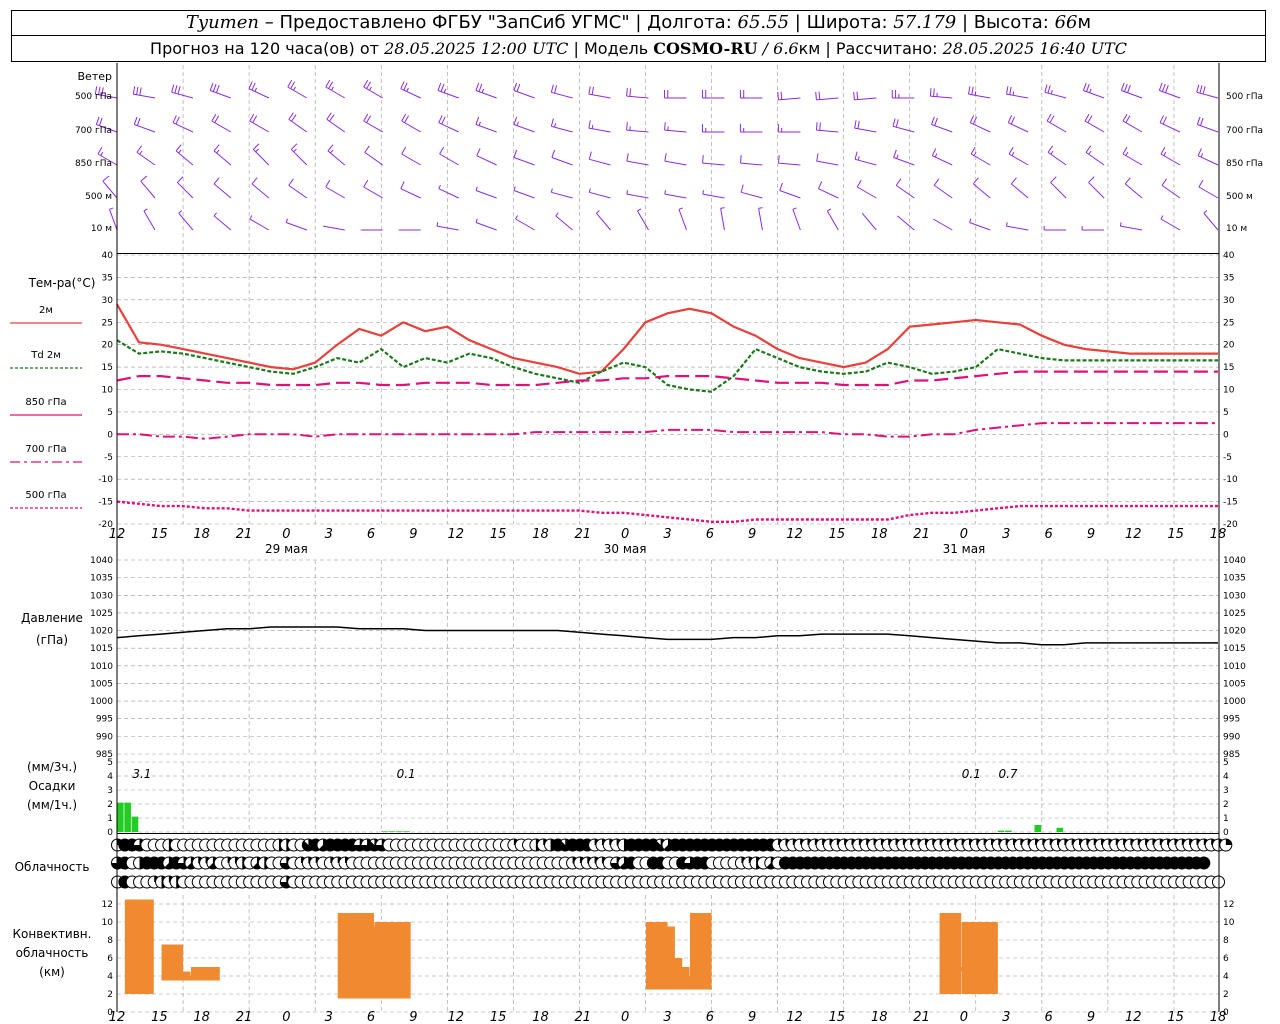 This screenshot has width=1280, height=1024. What do you see at coordinates (1226, 819) in the screenshot?
I see `prec-ytick-right: 1` at bounding box center [1226, 819].